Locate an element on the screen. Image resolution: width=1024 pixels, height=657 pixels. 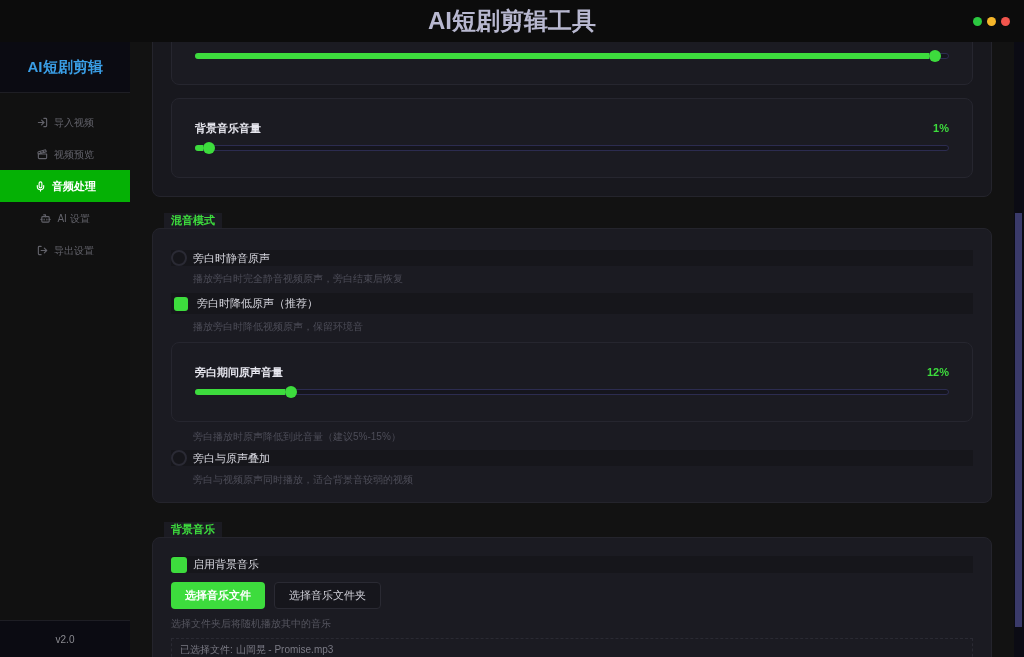
file-button: 选择音乐文件夹 is located at coordinates (327, 595).